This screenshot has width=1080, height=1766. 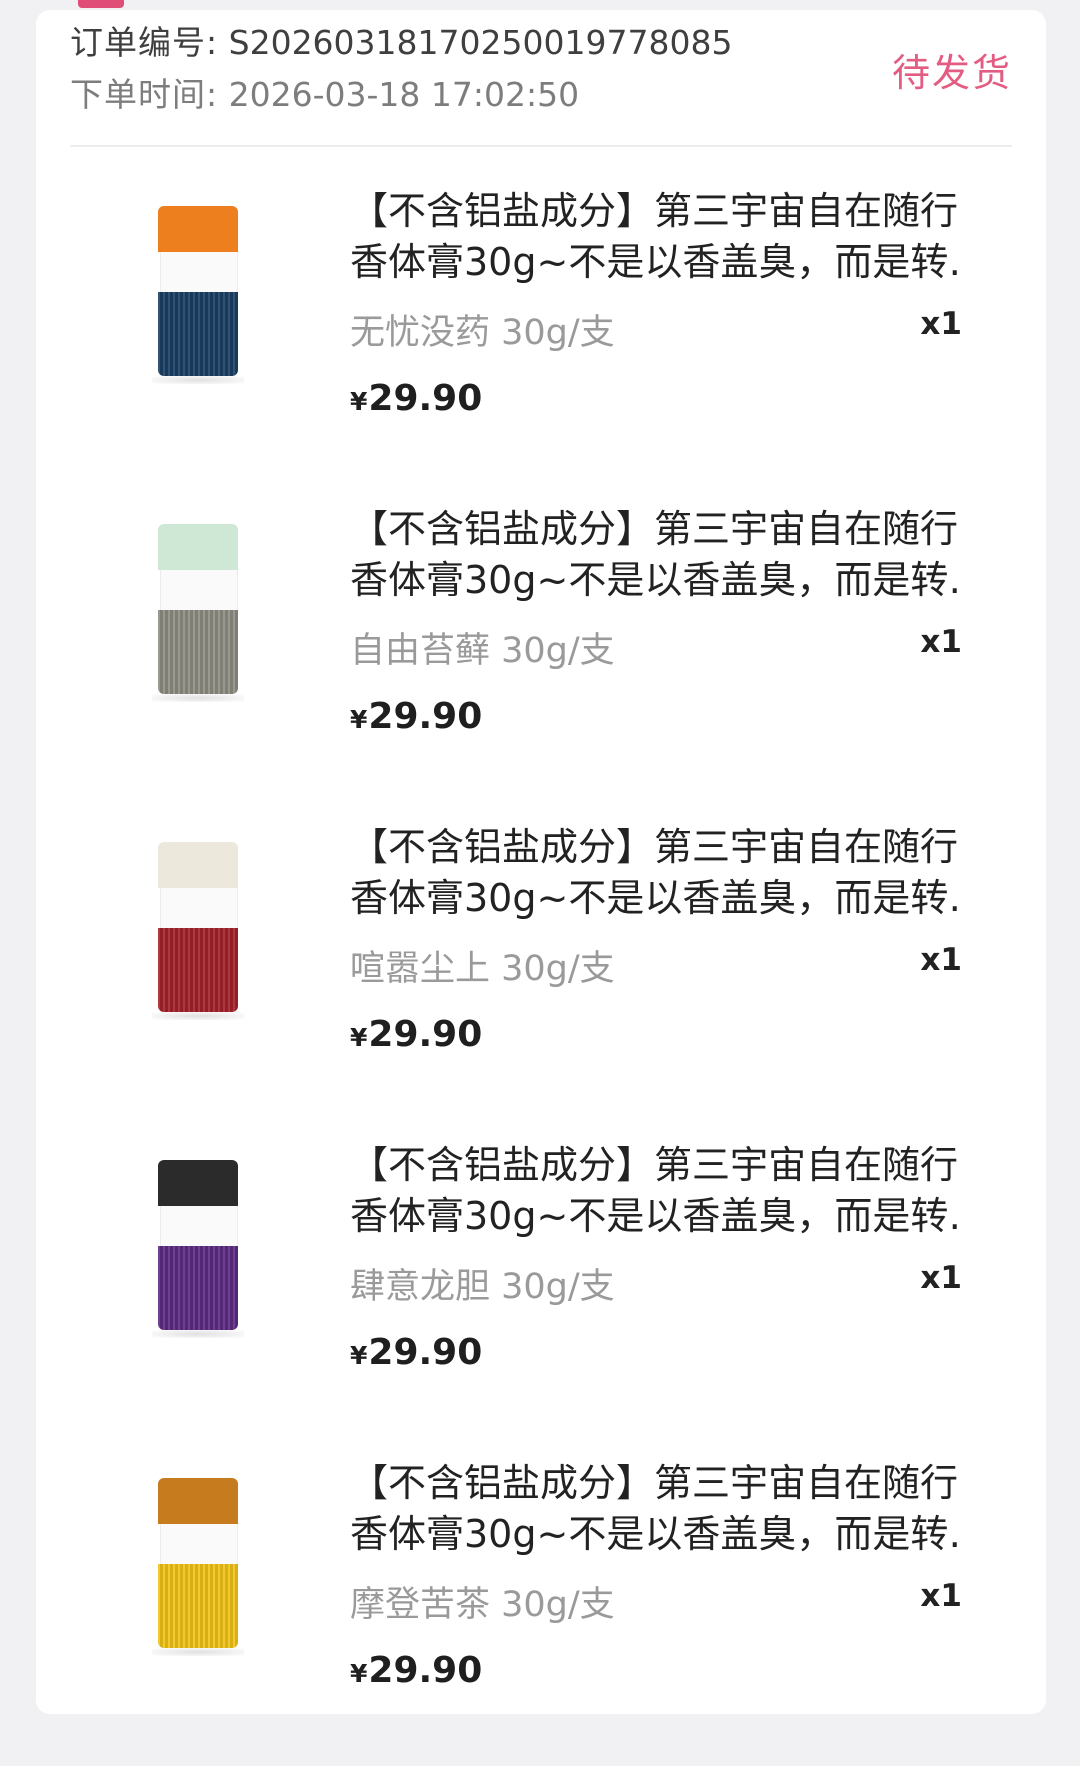 I want to click on product-variant: 肆意龙胆 30g/支, so click(x=482, y=1287).